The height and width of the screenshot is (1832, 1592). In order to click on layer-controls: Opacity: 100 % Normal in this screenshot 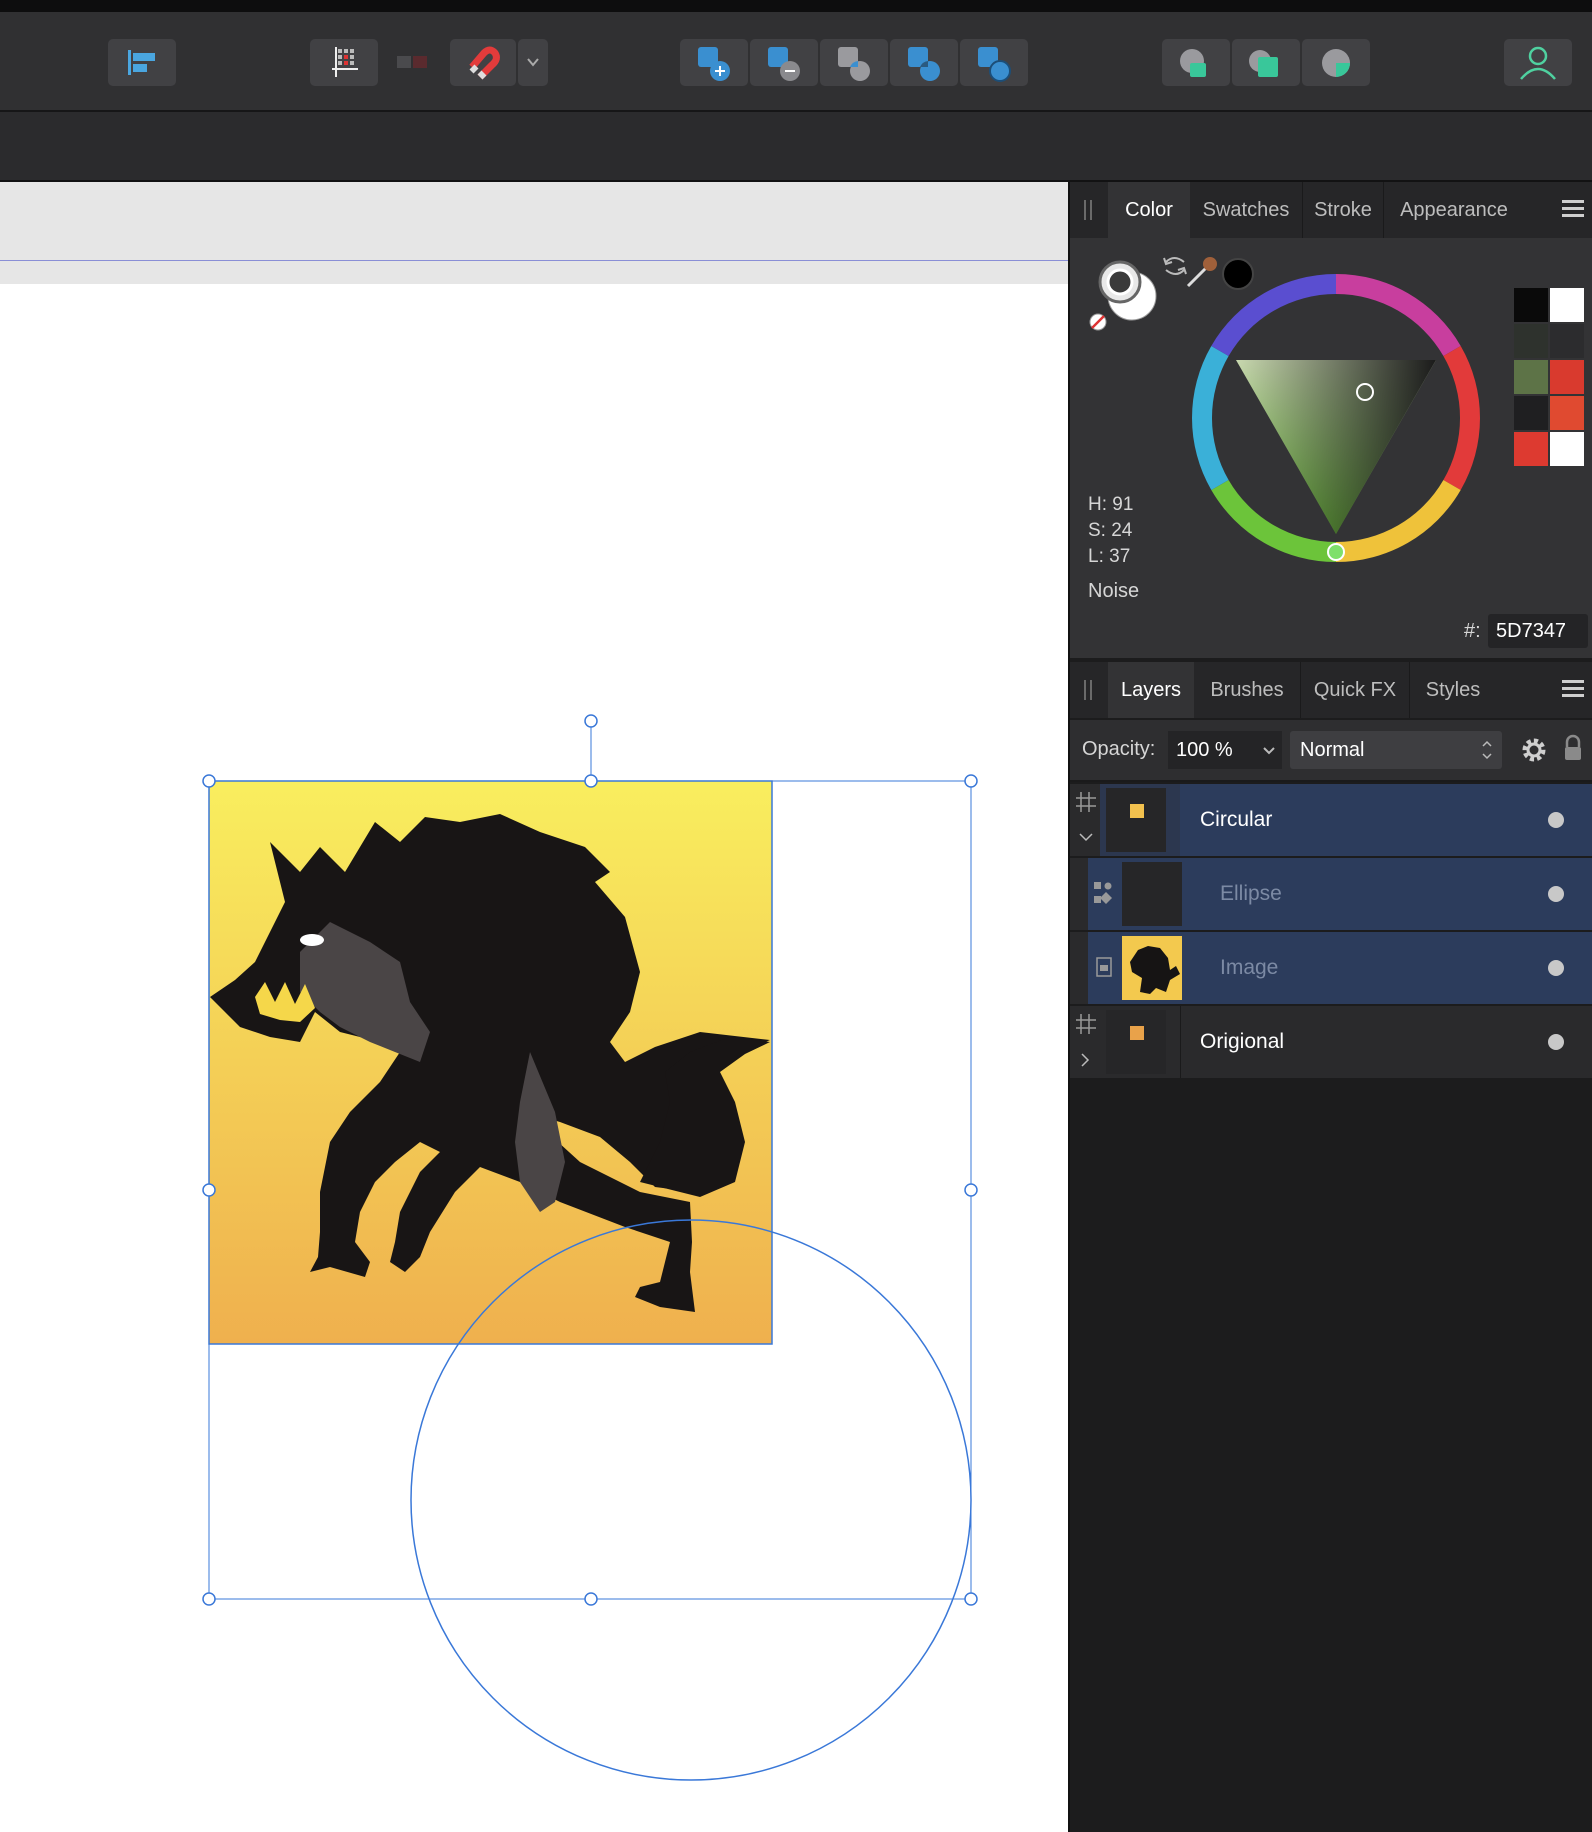, I will do `click(1331, 751)`.